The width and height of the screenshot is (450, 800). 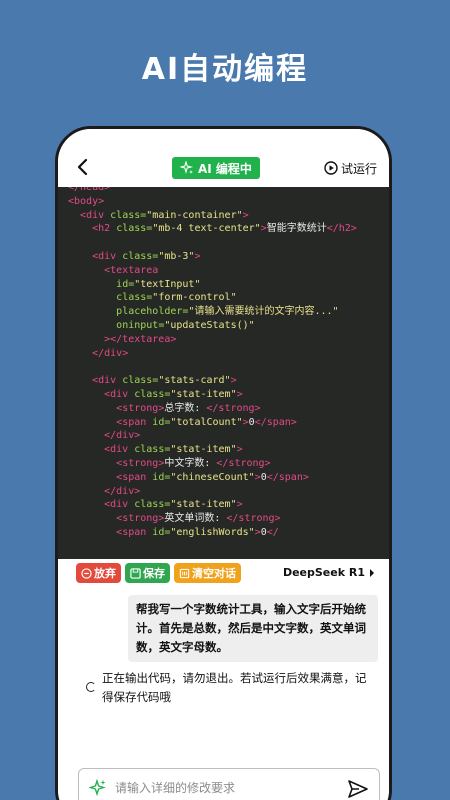 What do you see at coordinates (176, 256) in the screenshot?
I see `code-token: "mb-3"` at bounding box center [176, 256].